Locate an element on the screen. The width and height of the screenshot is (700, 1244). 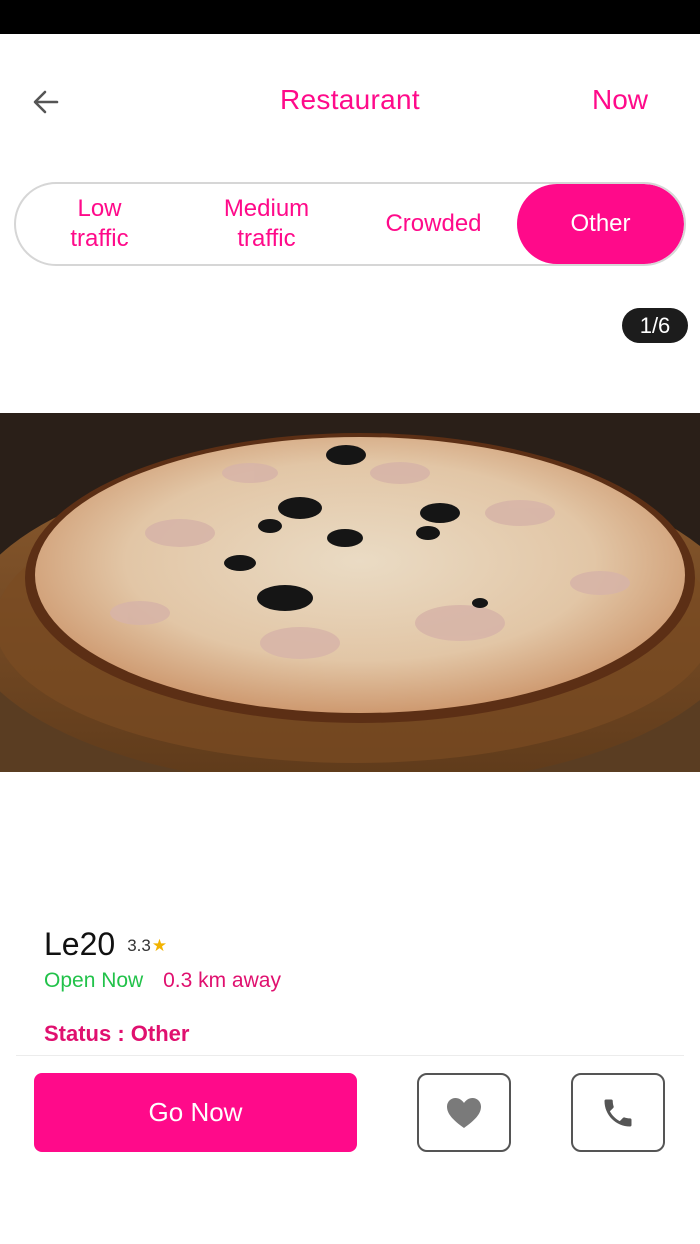
traffic-status: Status : Other is located at coordinates (117, 1033).